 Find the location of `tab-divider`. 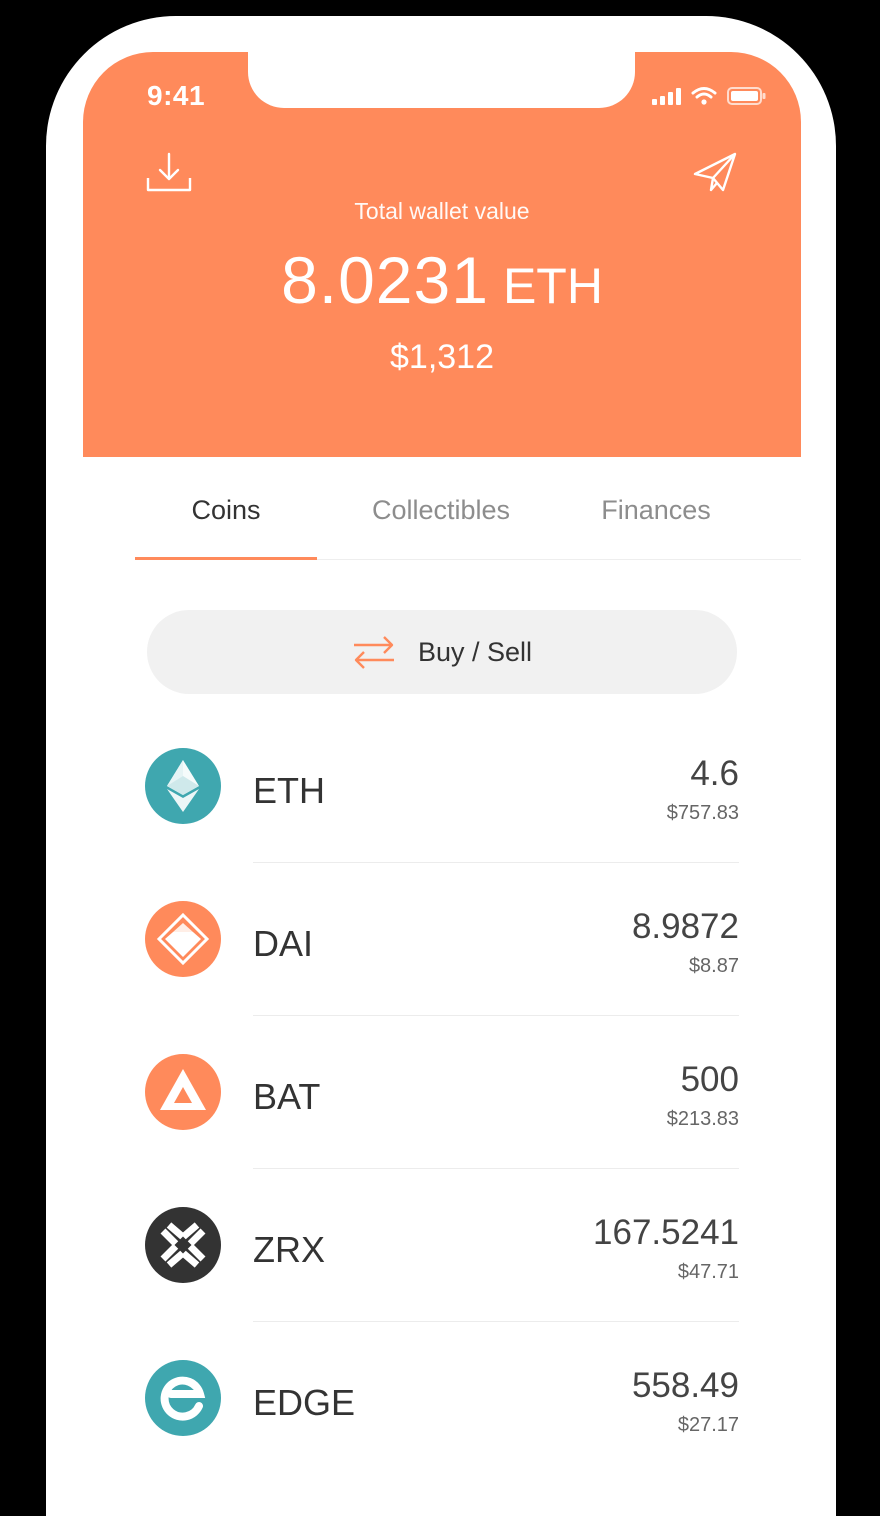

tab-divider is located at coordinates (559, 559).